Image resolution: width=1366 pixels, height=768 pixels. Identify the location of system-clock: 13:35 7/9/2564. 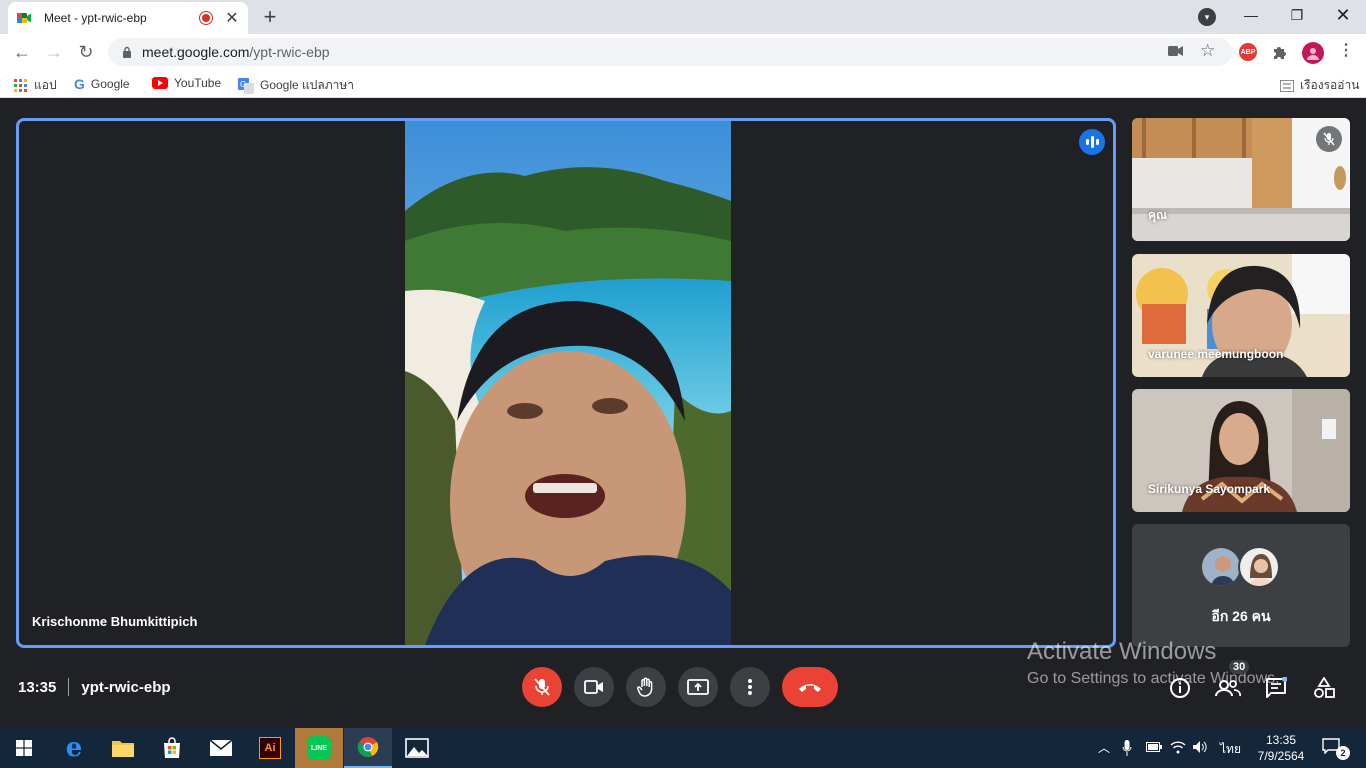
(1281, 748).